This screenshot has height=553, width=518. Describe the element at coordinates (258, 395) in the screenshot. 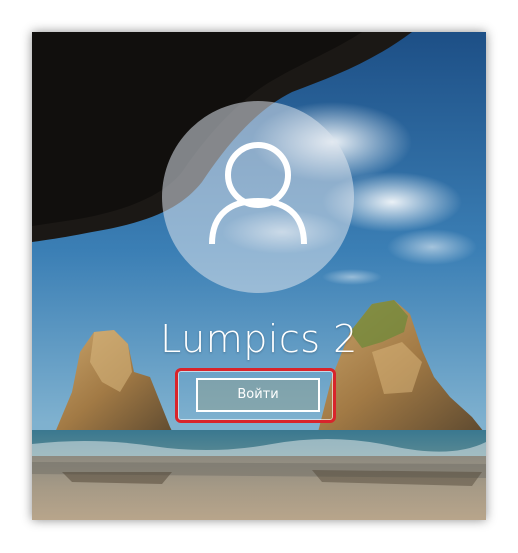

I see `signin-button: Войти` at that location.